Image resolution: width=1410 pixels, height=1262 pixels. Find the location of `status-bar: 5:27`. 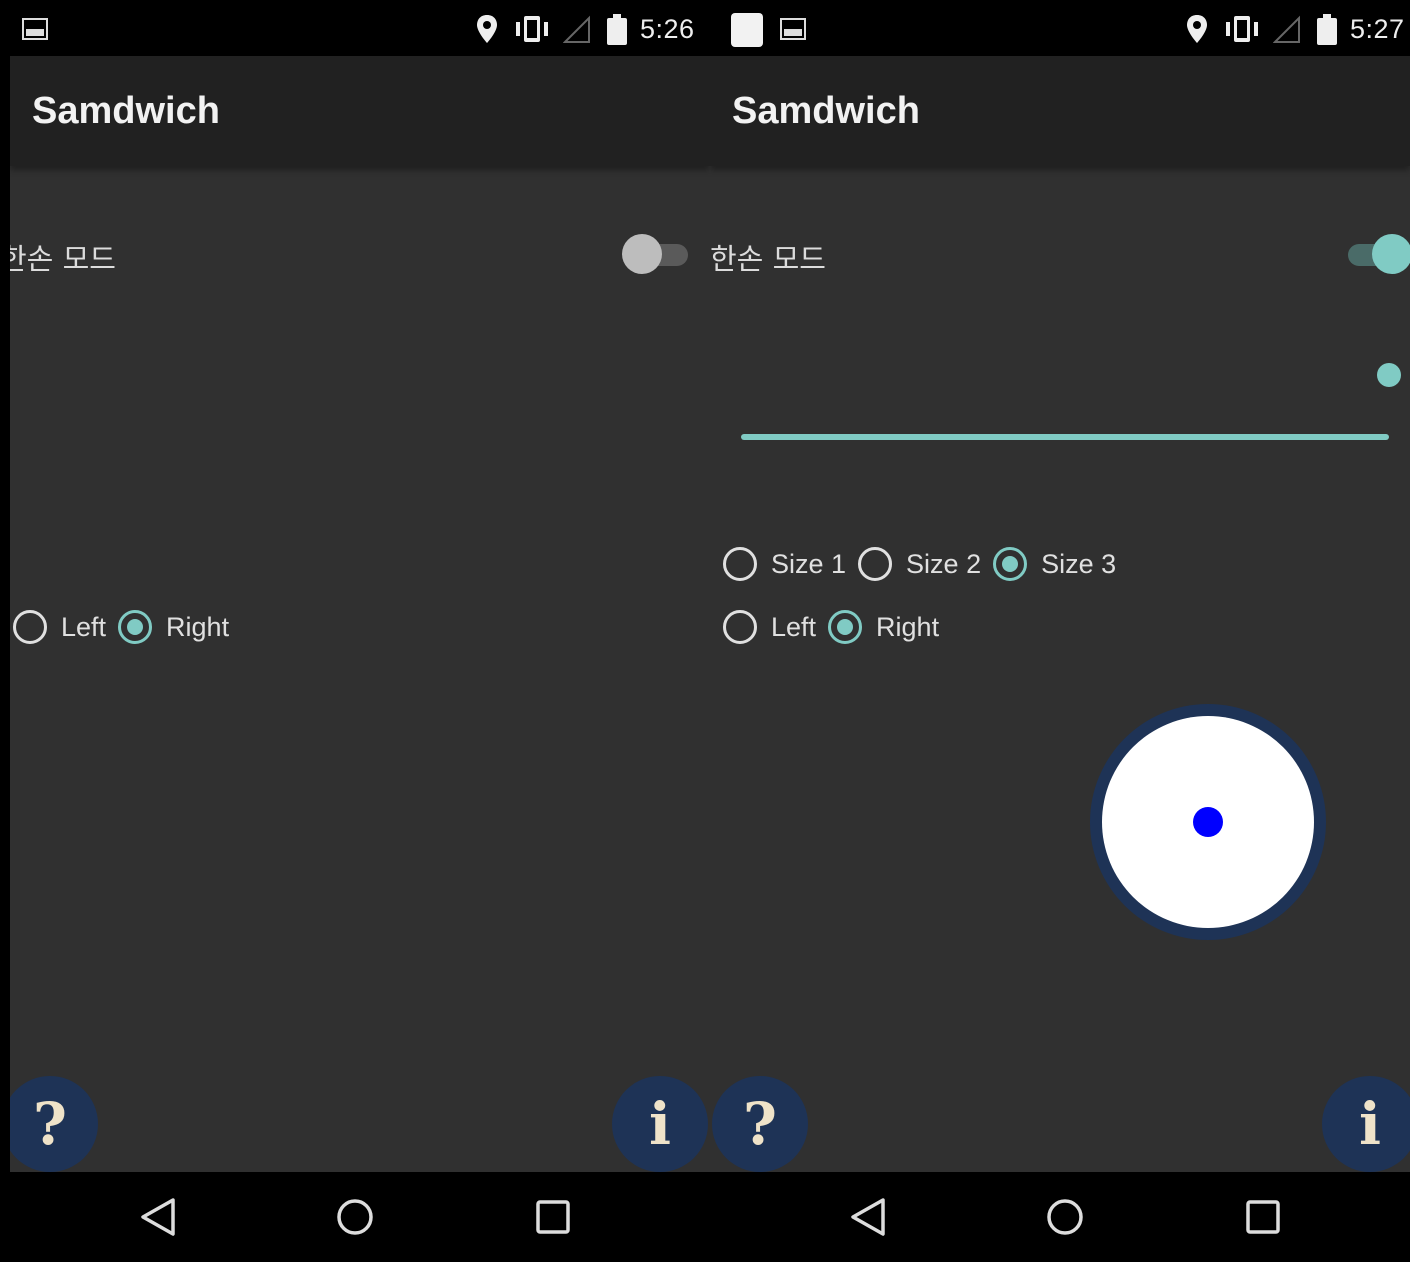

status-bar: 5:27 is located at coordinates (1060, 28).